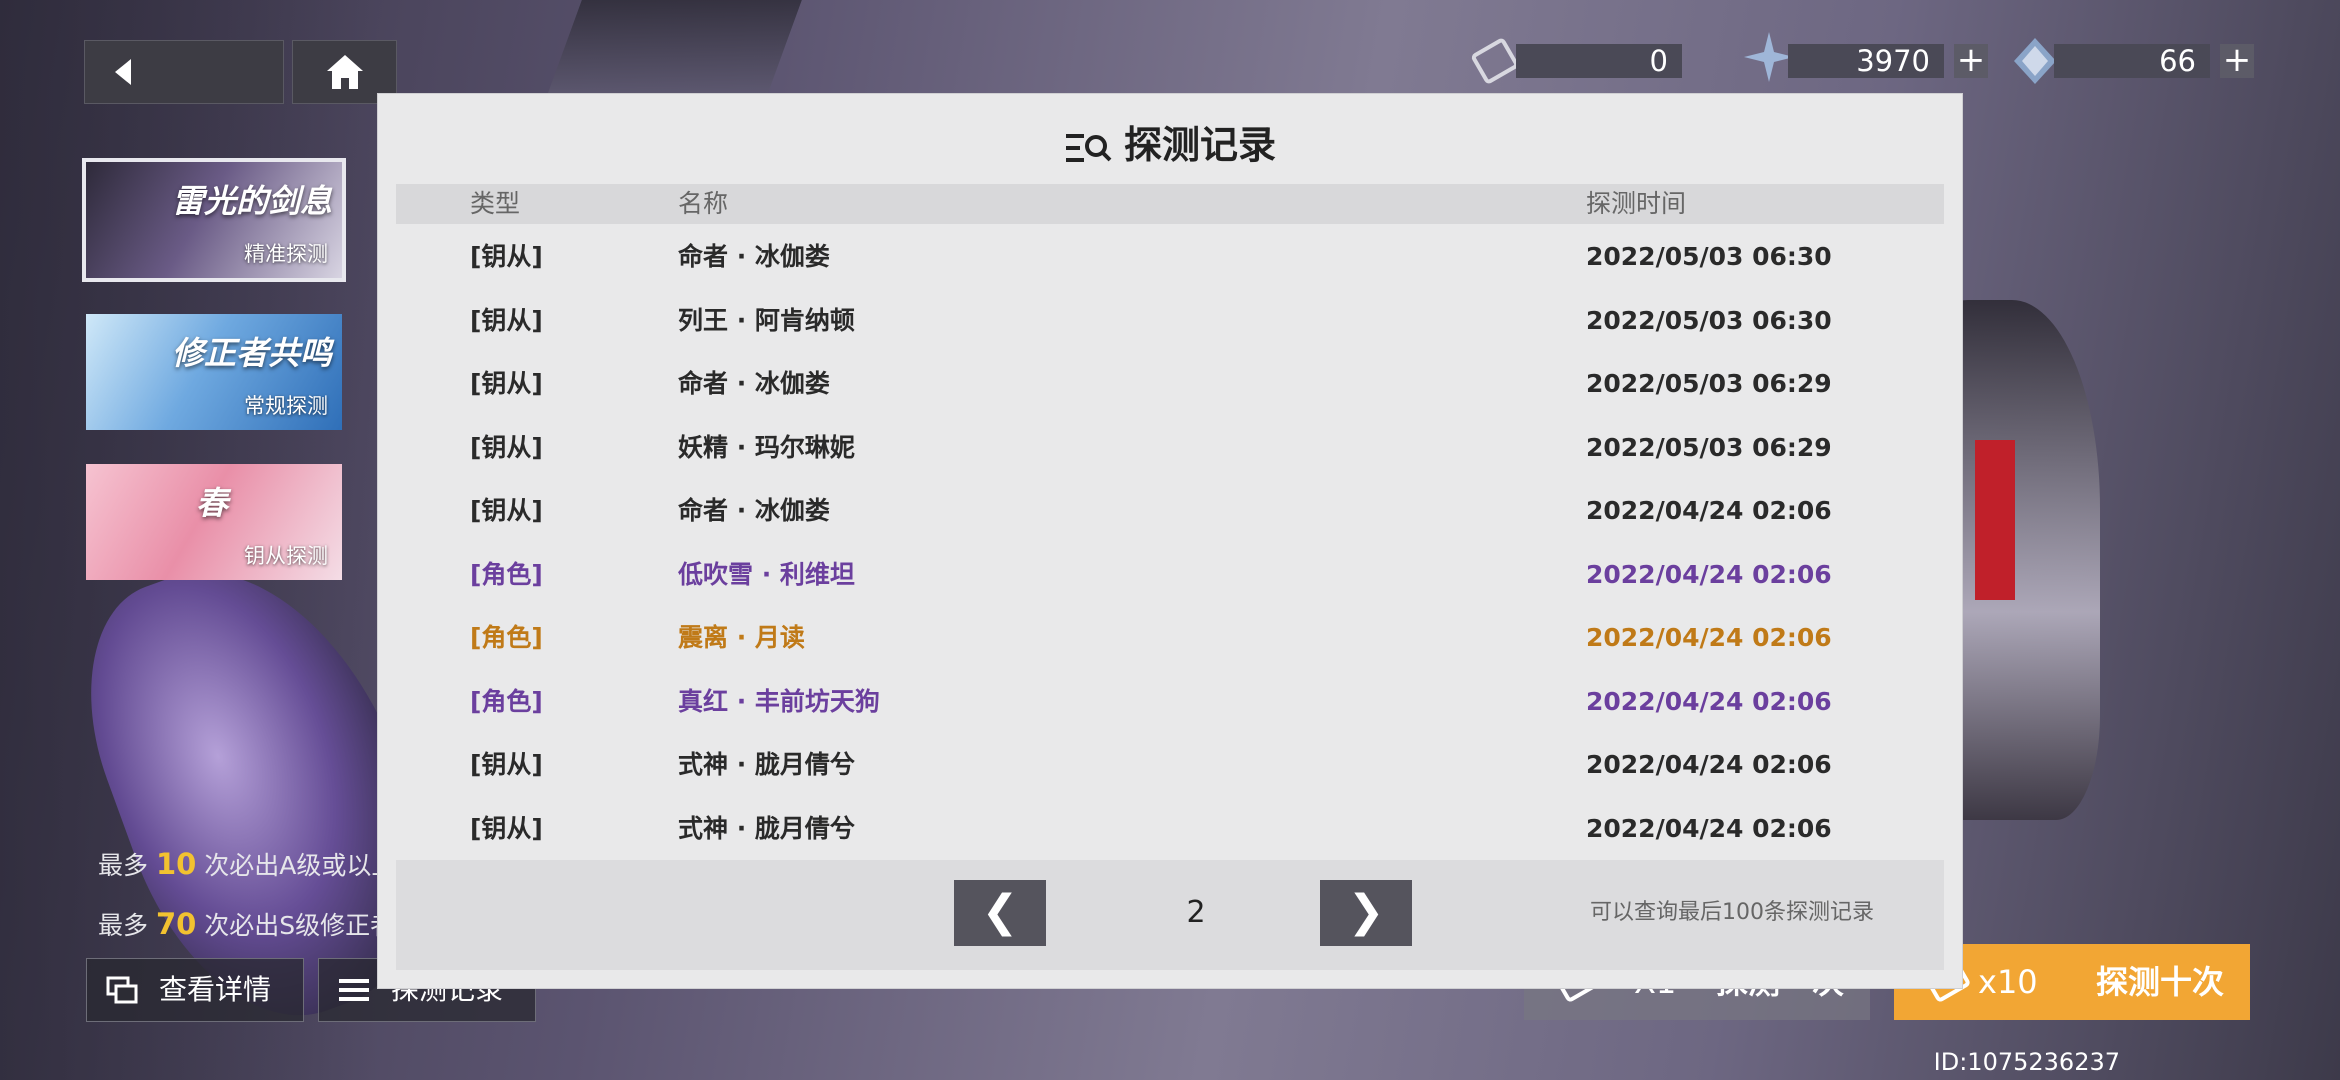 This screenshot has width=2340, height=1080. I want to click on view-details-label: 查看详情, so click(215, 989).